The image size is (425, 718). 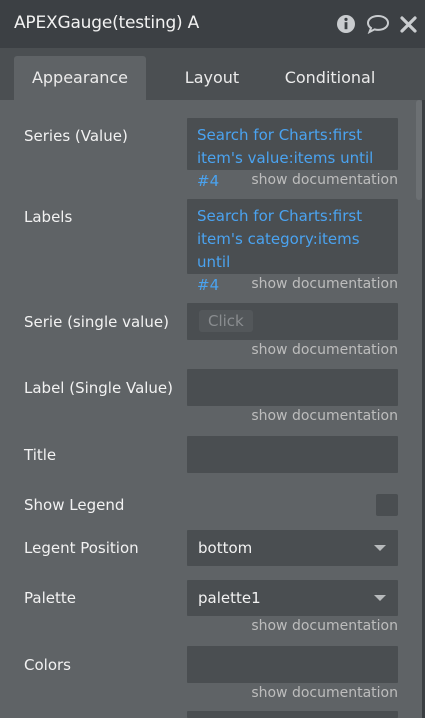 I want to click on labels-expression-line-2: item's category:items until, so click(x=278, y=250).